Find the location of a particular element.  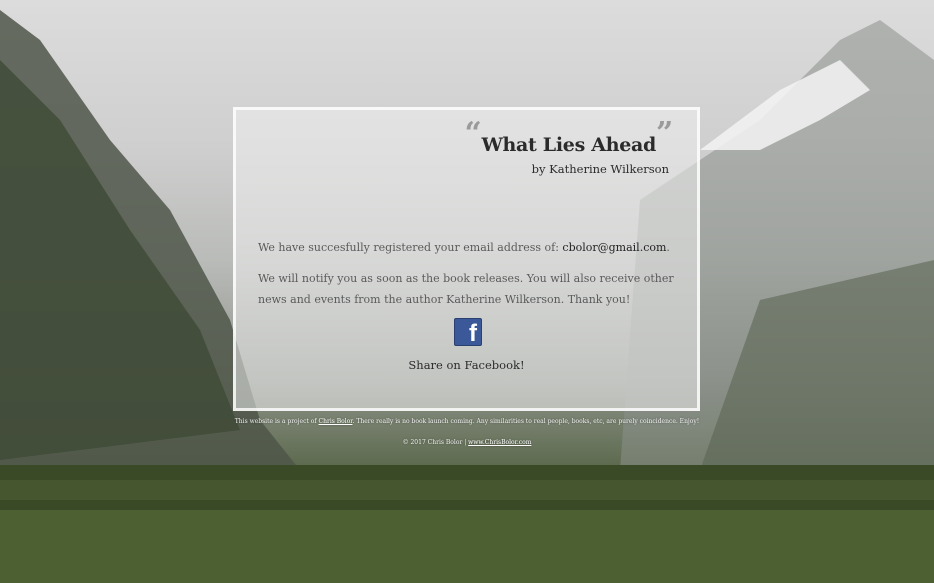

facebook-icon: f is located at coordinates (473, 333).